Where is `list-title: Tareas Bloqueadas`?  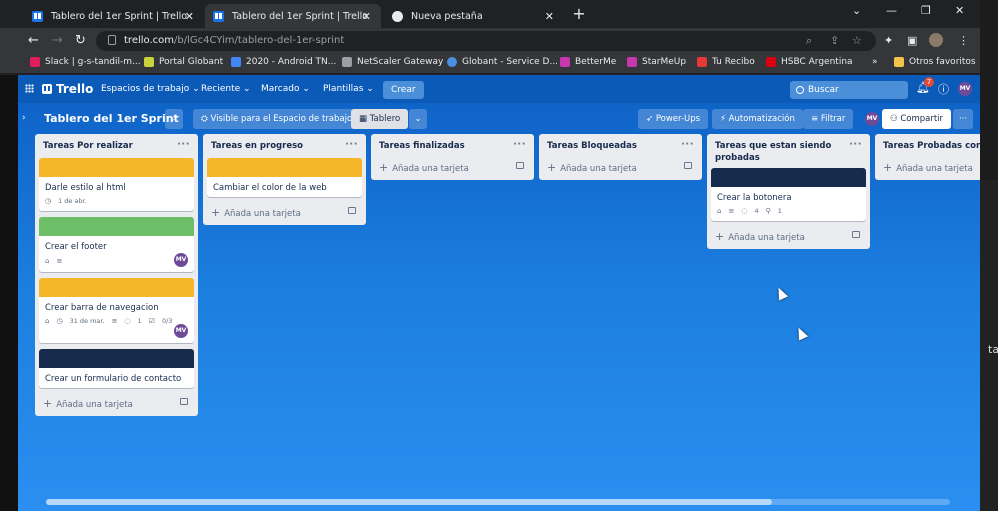
list-title: Tareas Bloqueadas is located at coordinates (592, 146).